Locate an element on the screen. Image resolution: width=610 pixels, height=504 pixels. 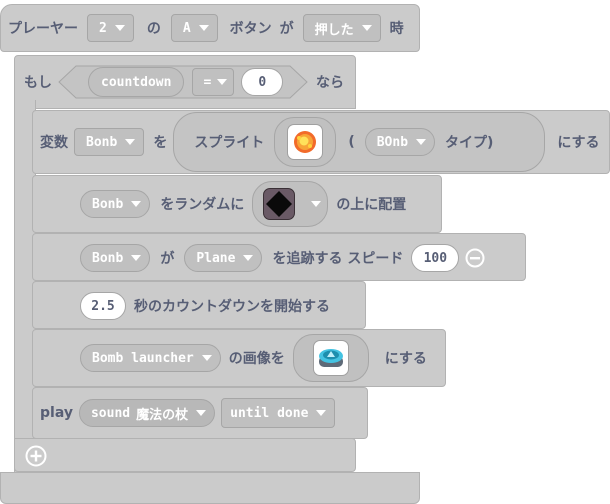
countdown-seconds-value: 2.5 is located at coordinates (103, 306).